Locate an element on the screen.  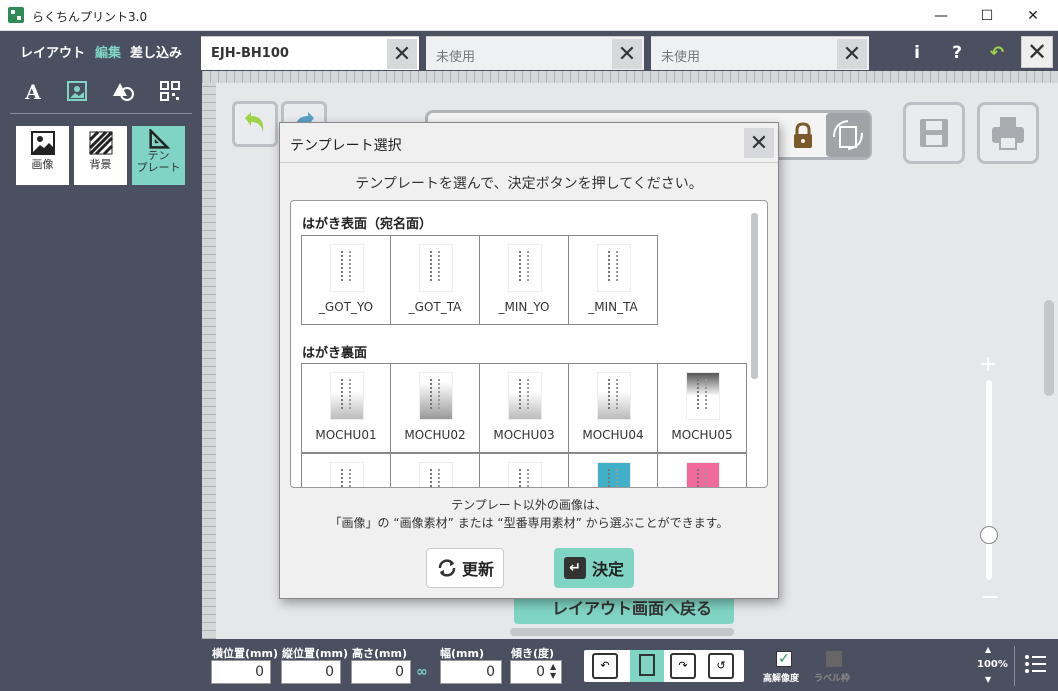
template-item: _GOT_YO is located at coordinates (346, 280).